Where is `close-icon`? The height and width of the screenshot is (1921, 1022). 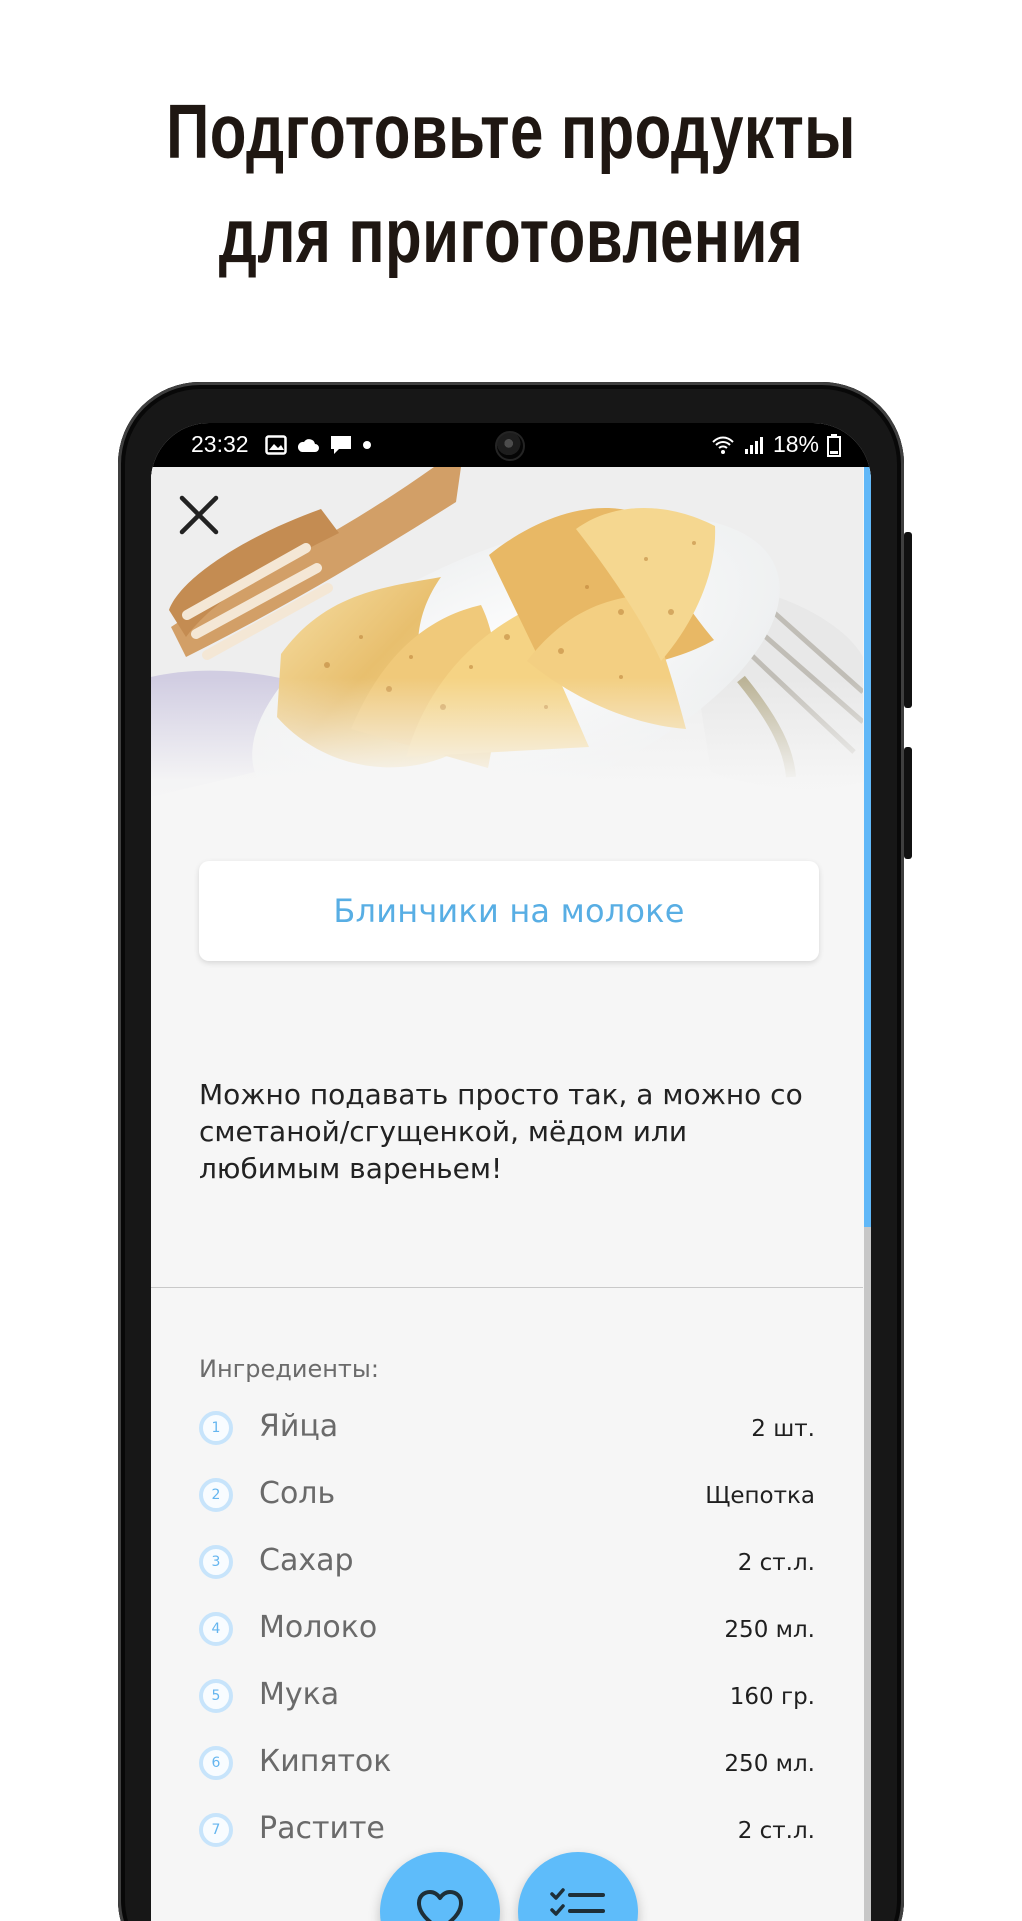
close-icon is located at coordinates (199, 515).